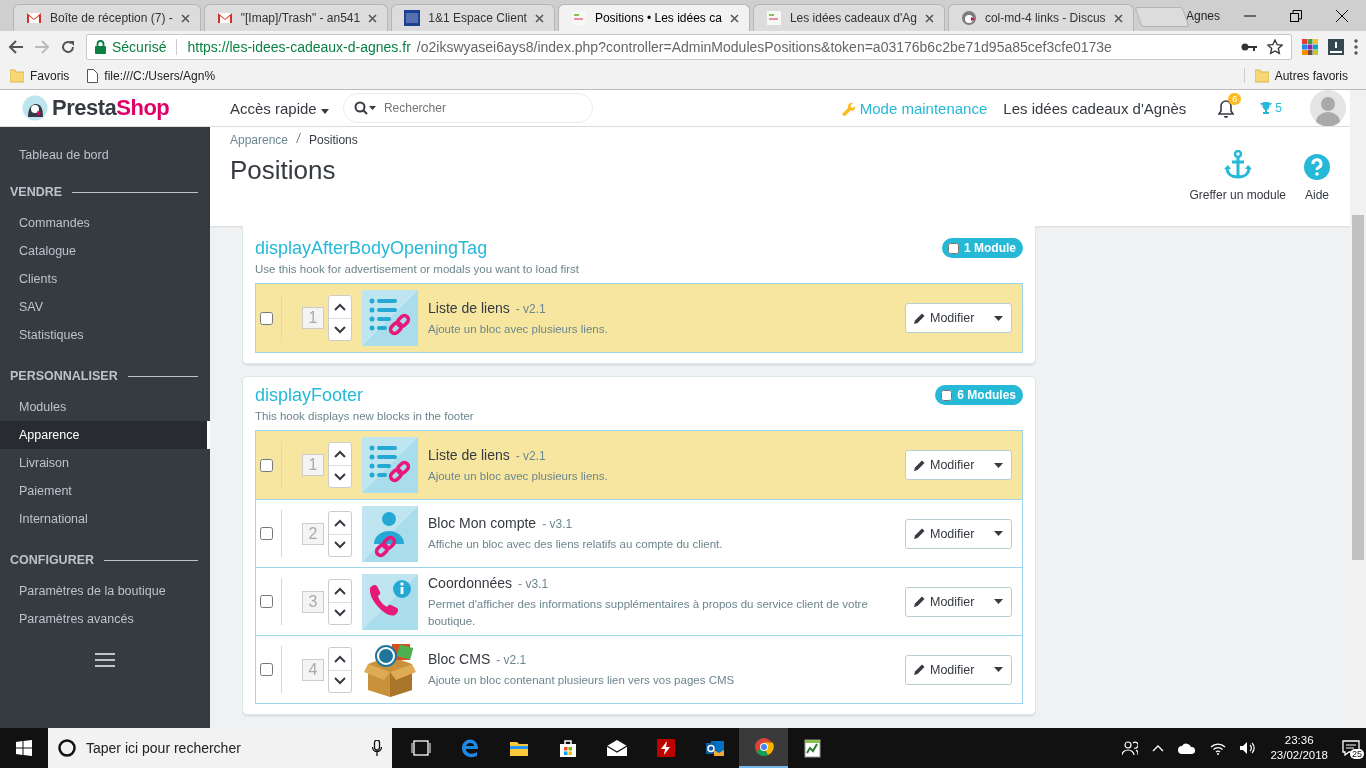  Describe the element at coordinates (968, 18) in the screenshot. I see `bird-icon` at that location.